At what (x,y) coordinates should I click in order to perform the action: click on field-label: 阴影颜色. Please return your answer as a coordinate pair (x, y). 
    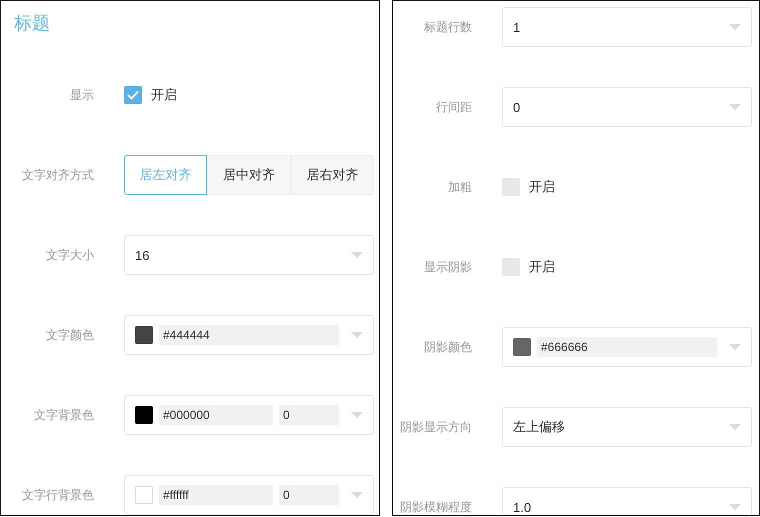
    Looking at the image, I should click on (447, 347).